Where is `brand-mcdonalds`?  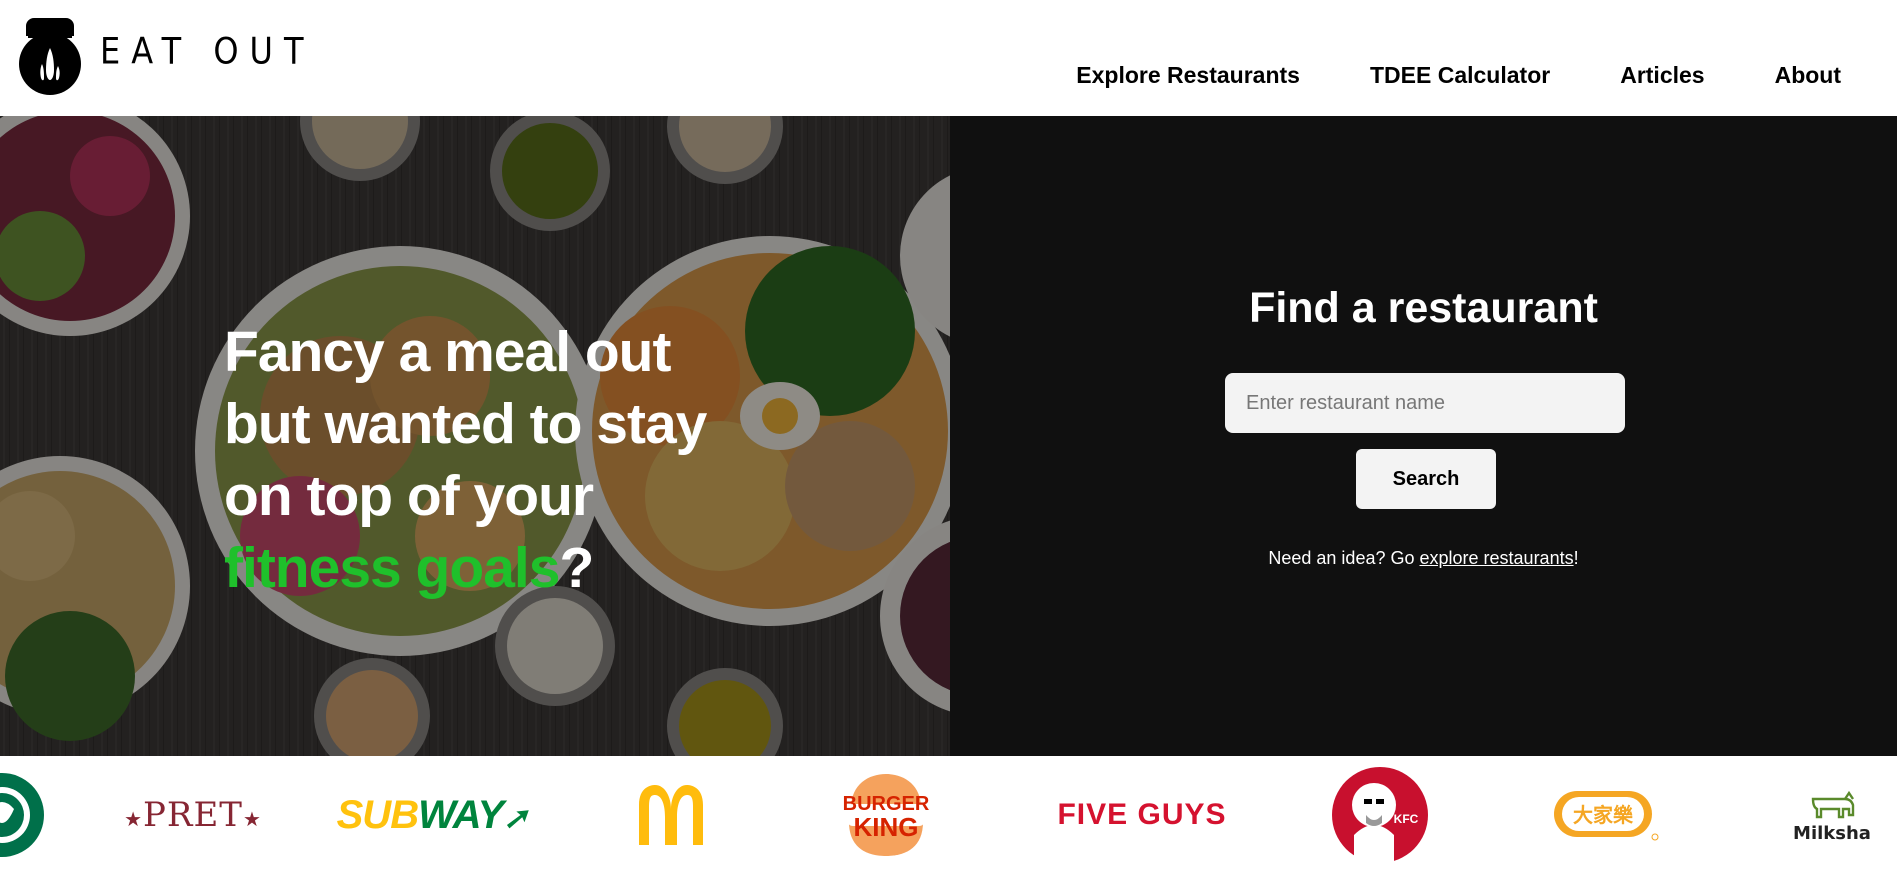
brand-mcdonalds is located at coordinates (671, 815).